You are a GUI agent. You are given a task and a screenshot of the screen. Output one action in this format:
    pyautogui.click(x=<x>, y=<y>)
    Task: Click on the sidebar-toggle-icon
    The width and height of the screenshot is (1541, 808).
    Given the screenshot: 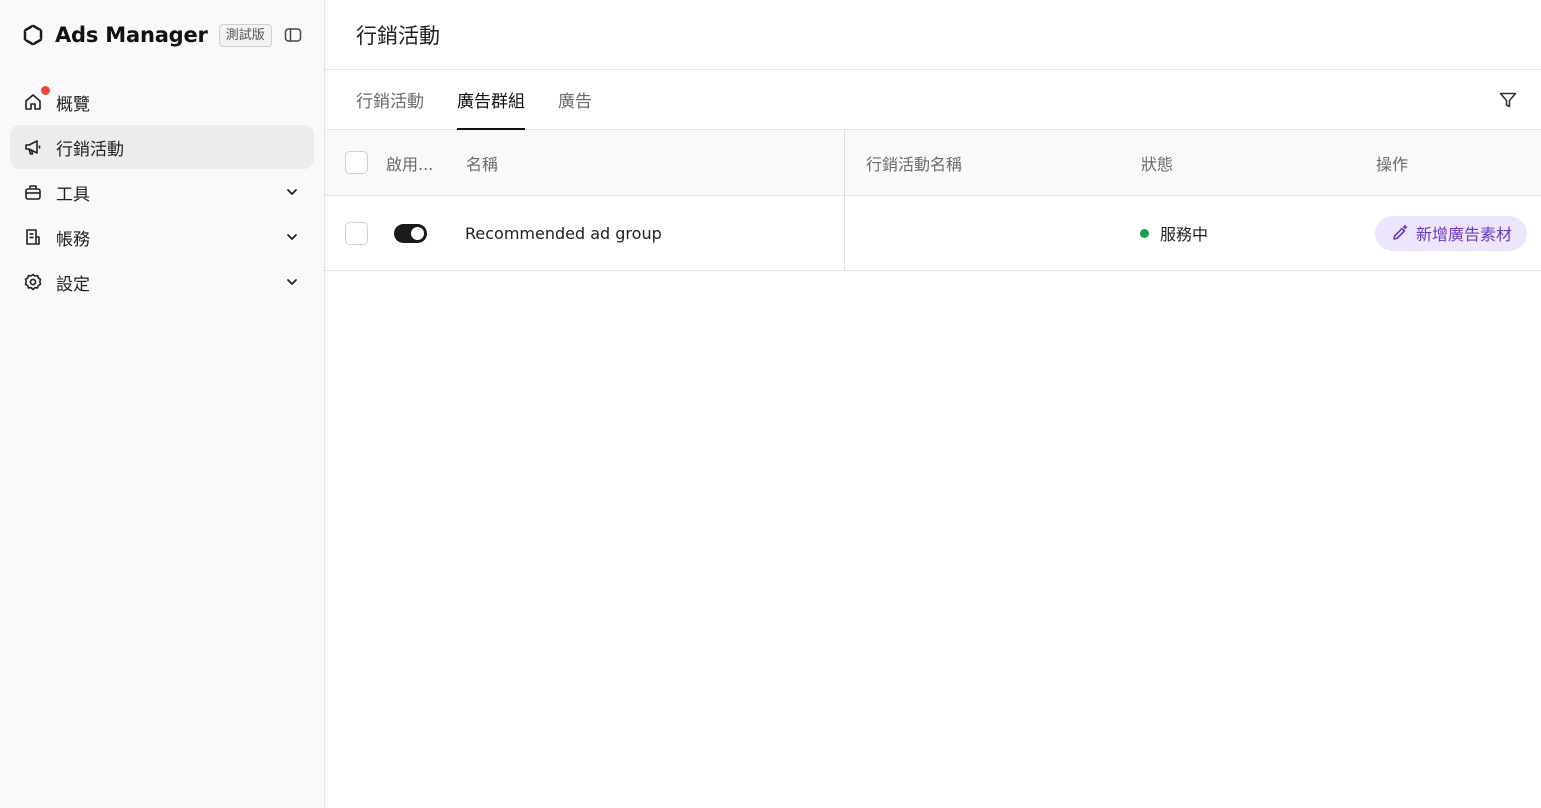 What is the action you would take?
    pyautogui.click(x=293, y=35)
    